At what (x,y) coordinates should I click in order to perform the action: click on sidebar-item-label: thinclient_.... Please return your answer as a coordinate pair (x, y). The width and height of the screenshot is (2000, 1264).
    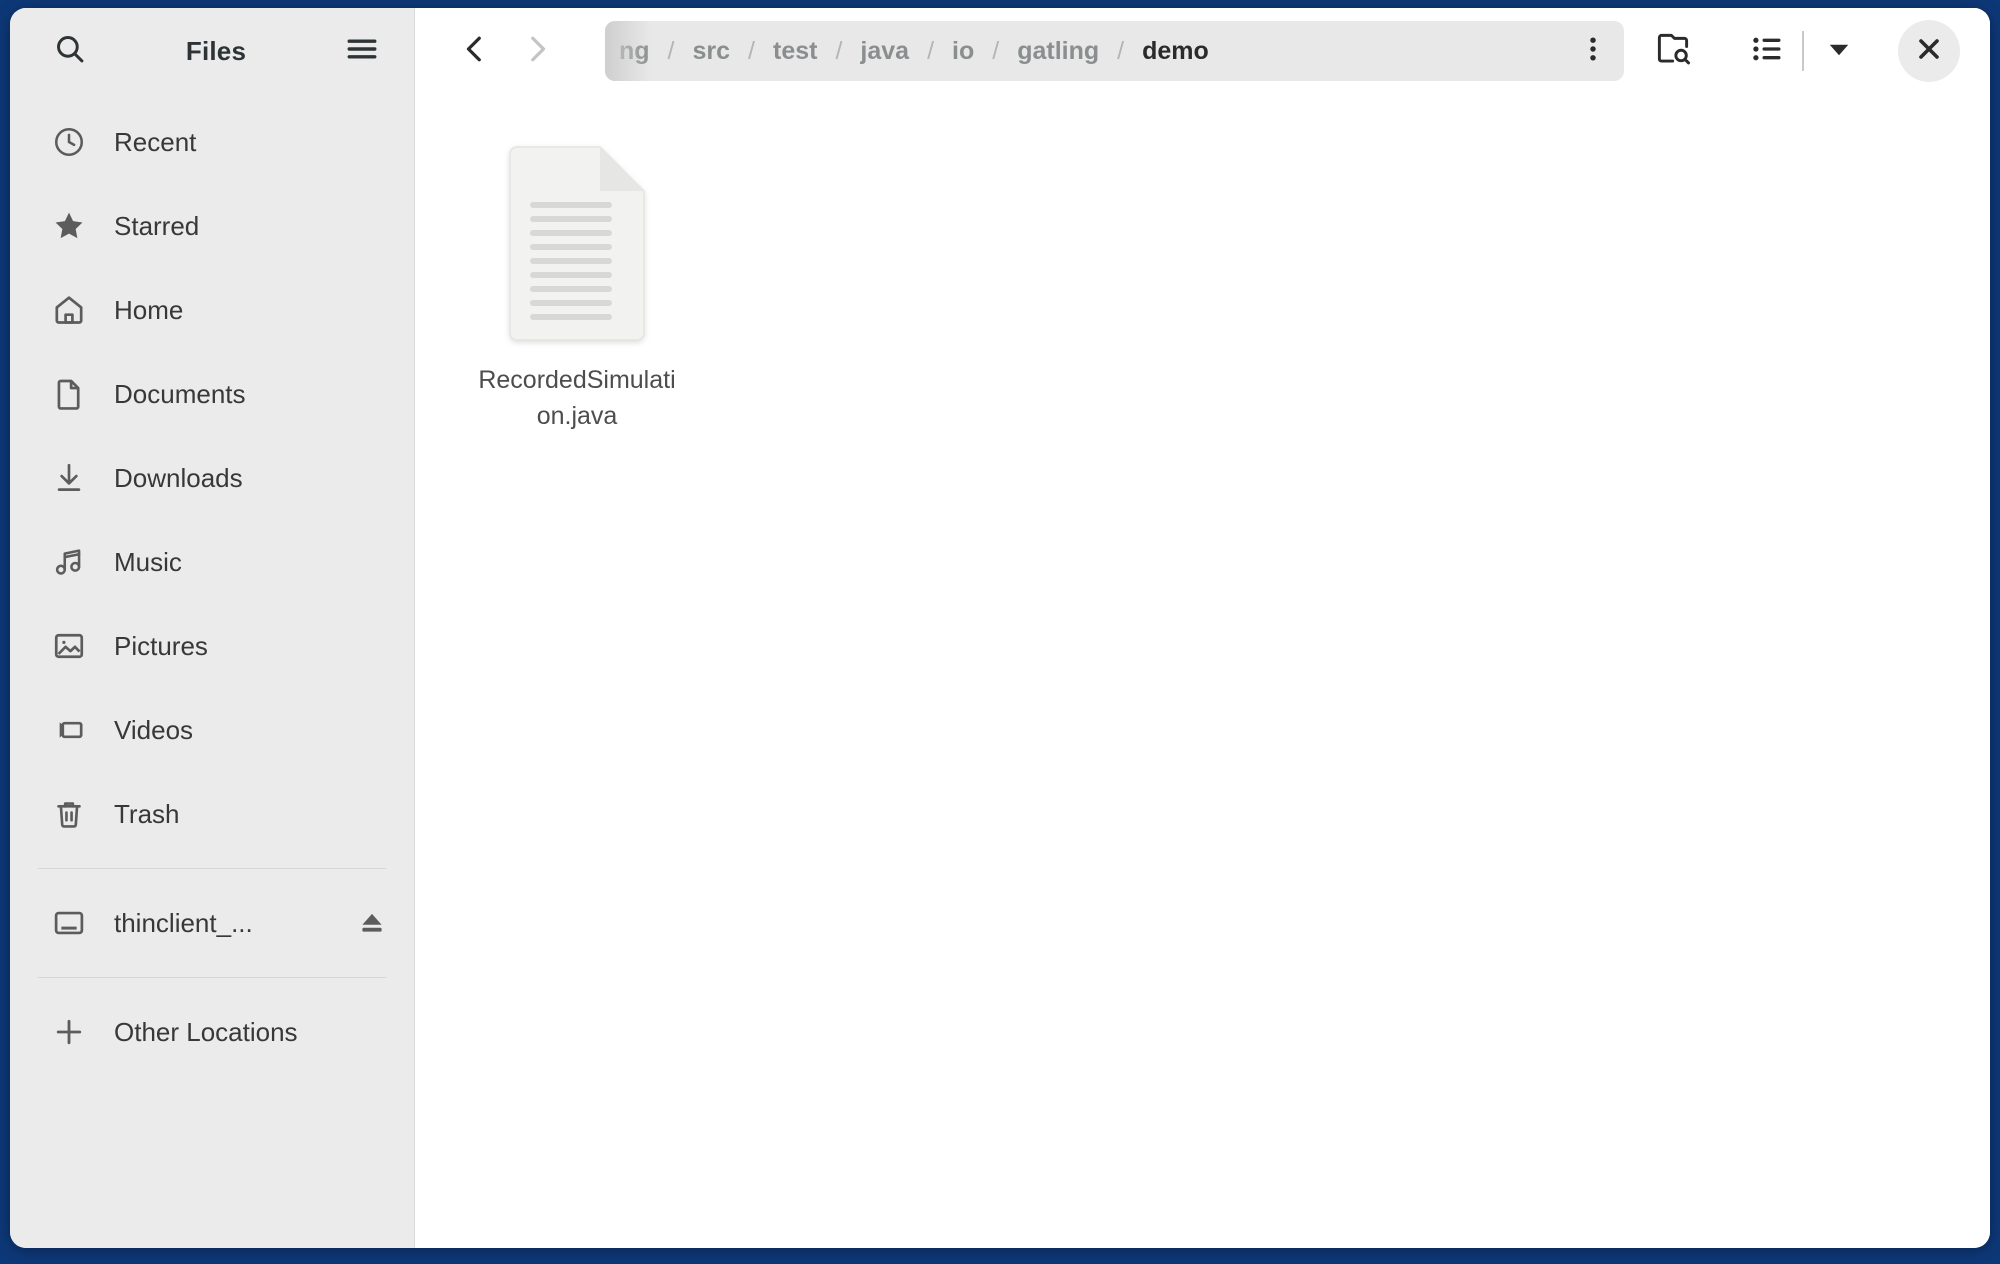
    Looking at the image, I should click on (183, 922).